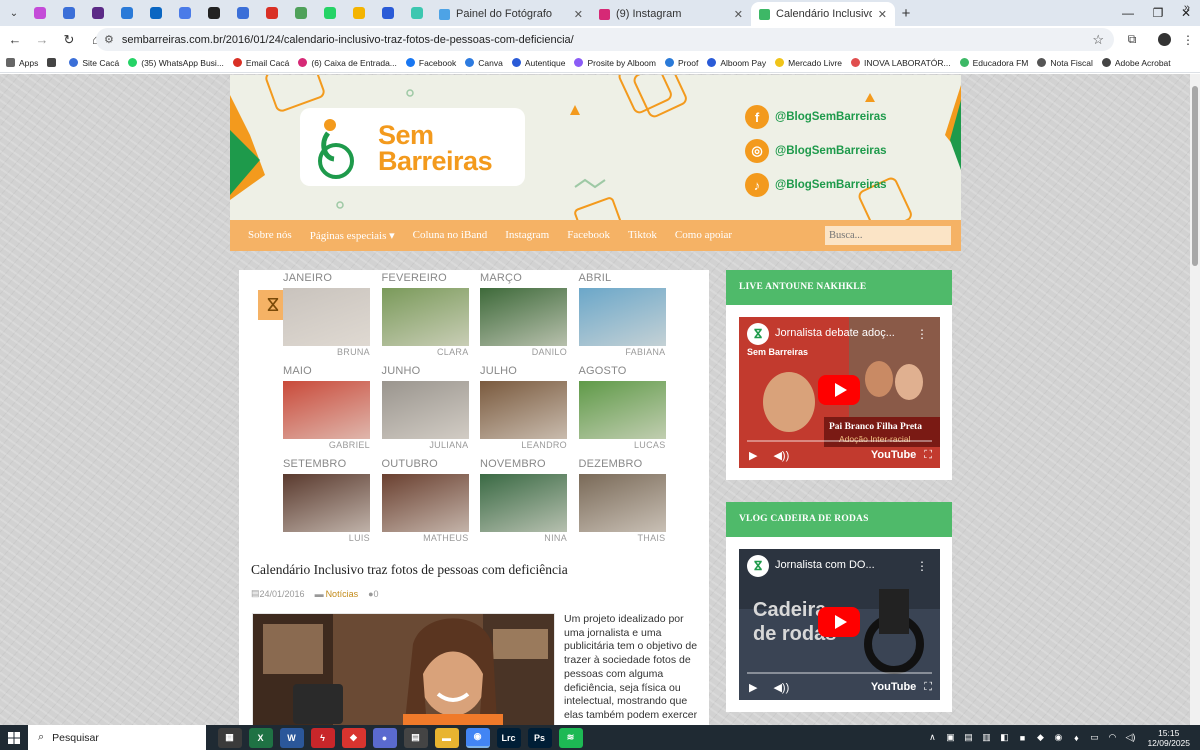 Image resolution: width=1200 pixels, height=750 pixels. I want to click on bookmark-item: Canva, so click(484, 63).